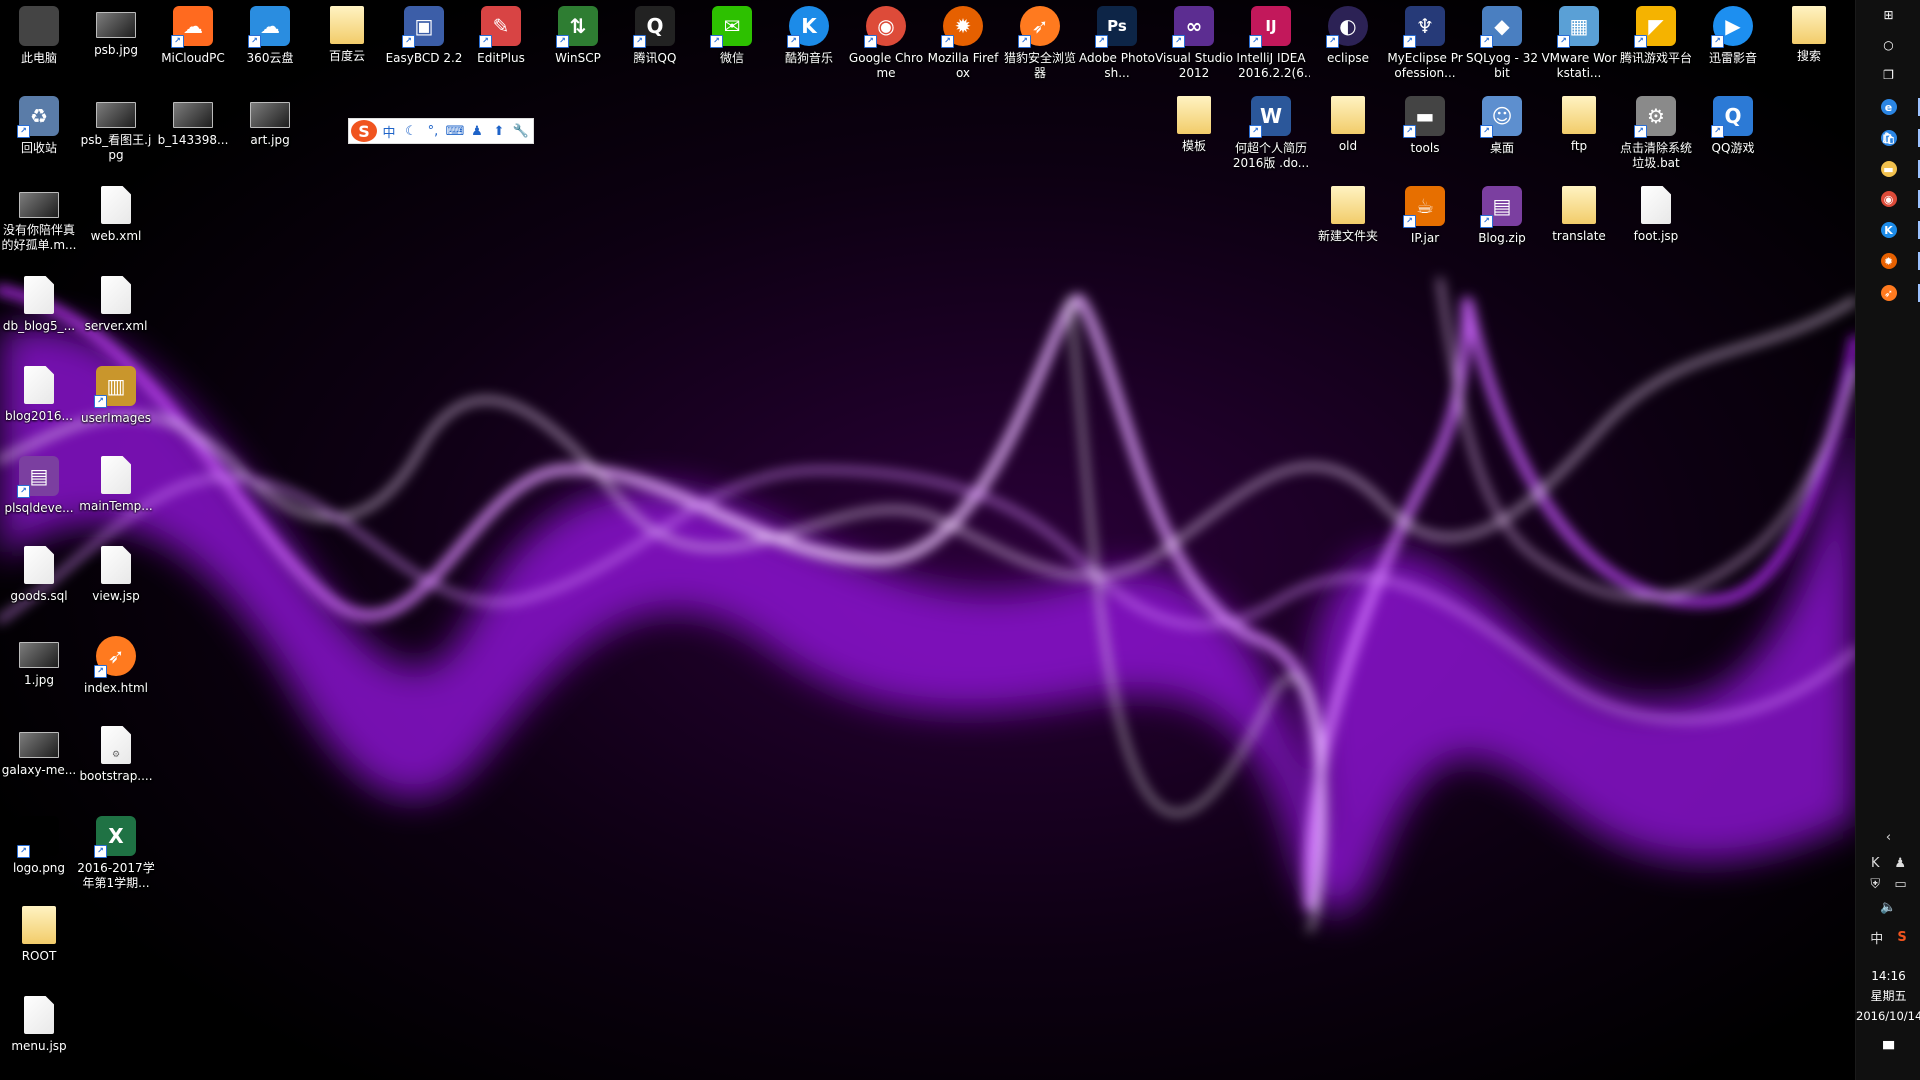 This screenshot has height=1080, width=1920. Describe the element at coordinates (1501, 148) in the screenshot. I see `desktop-icon-label: 桌面` at that location.